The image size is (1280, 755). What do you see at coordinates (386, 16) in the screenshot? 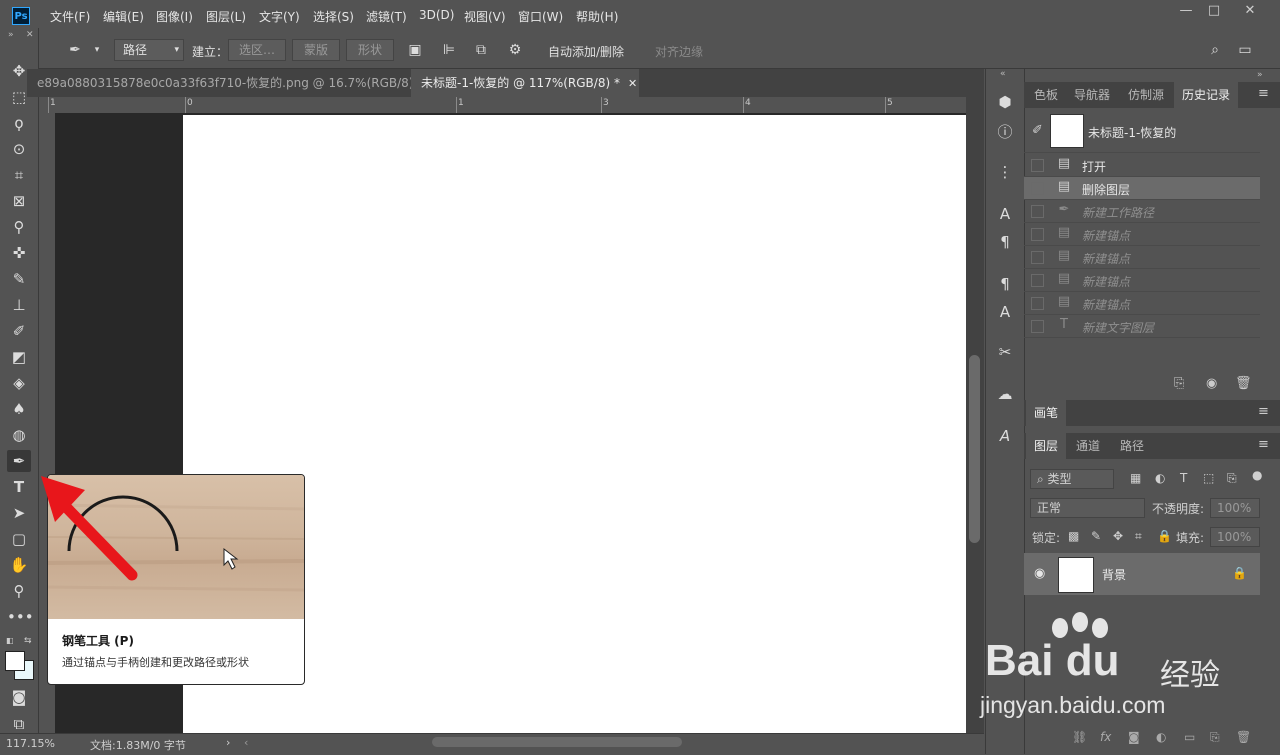
I see `menu-filter: 滤镜(T)` at bounding box center [386, 16].